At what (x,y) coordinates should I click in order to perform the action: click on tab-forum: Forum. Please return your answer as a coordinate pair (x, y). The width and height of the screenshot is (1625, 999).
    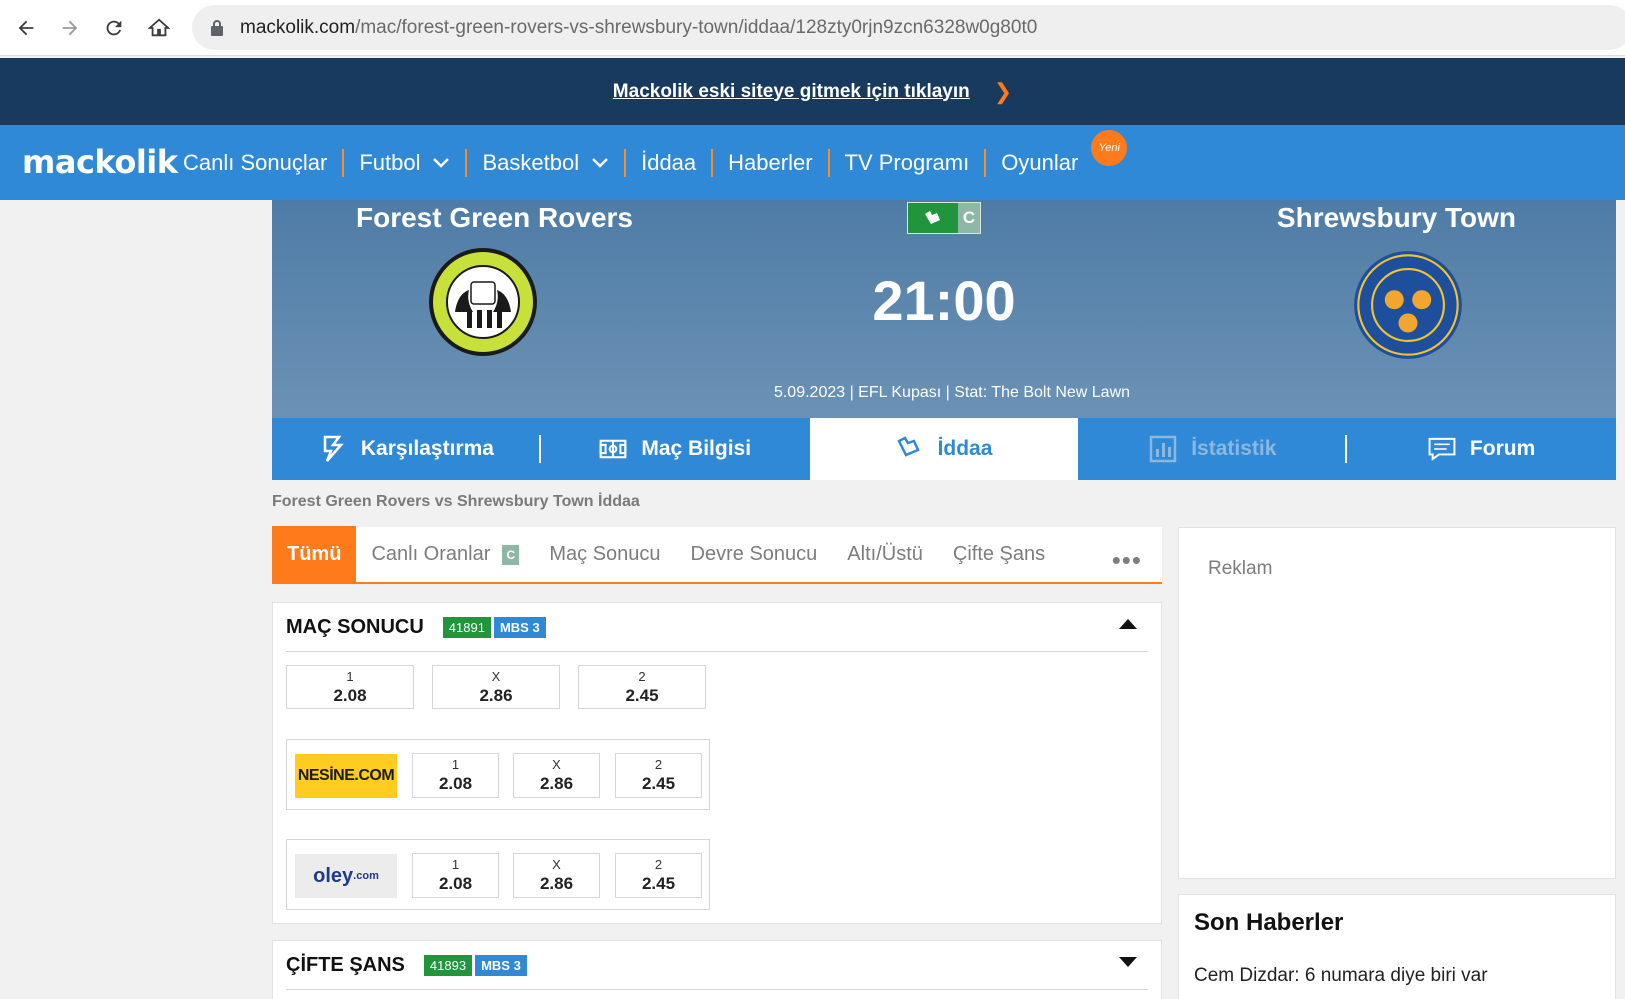
    Looking at the image, I should click on (1481, 449).